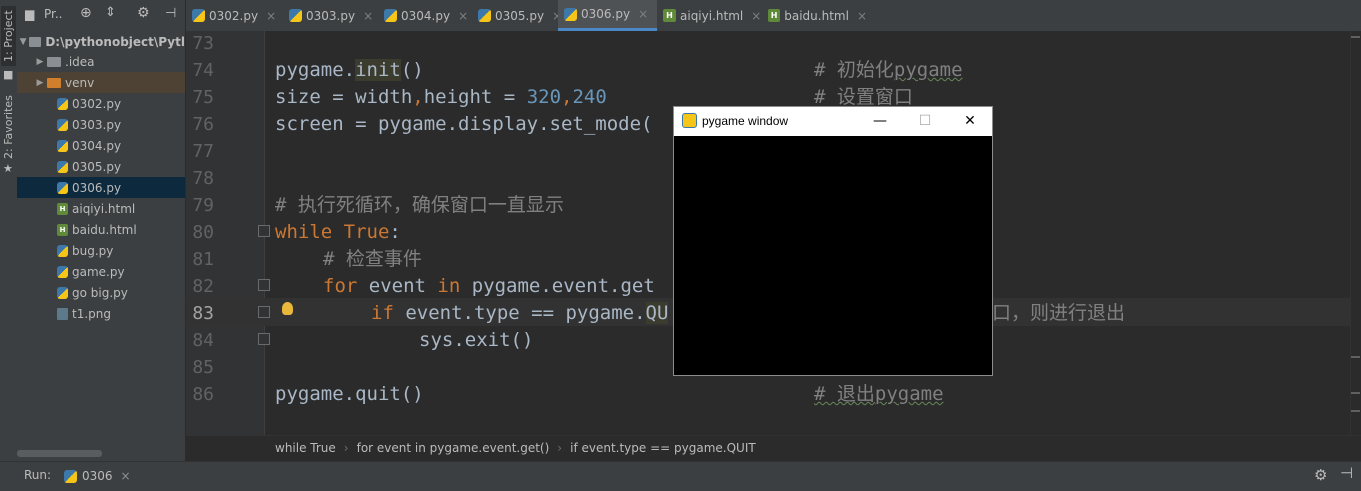 This screenshot has height=491, width=1361. I want to click on code-token: (), so click(412, 70).